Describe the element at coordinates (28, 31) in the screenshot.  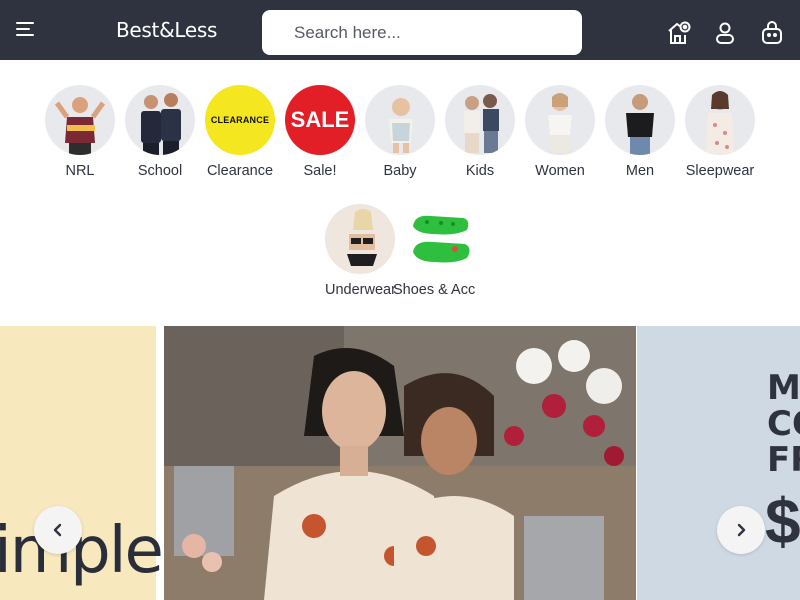
I see `menu-icon` at that location.